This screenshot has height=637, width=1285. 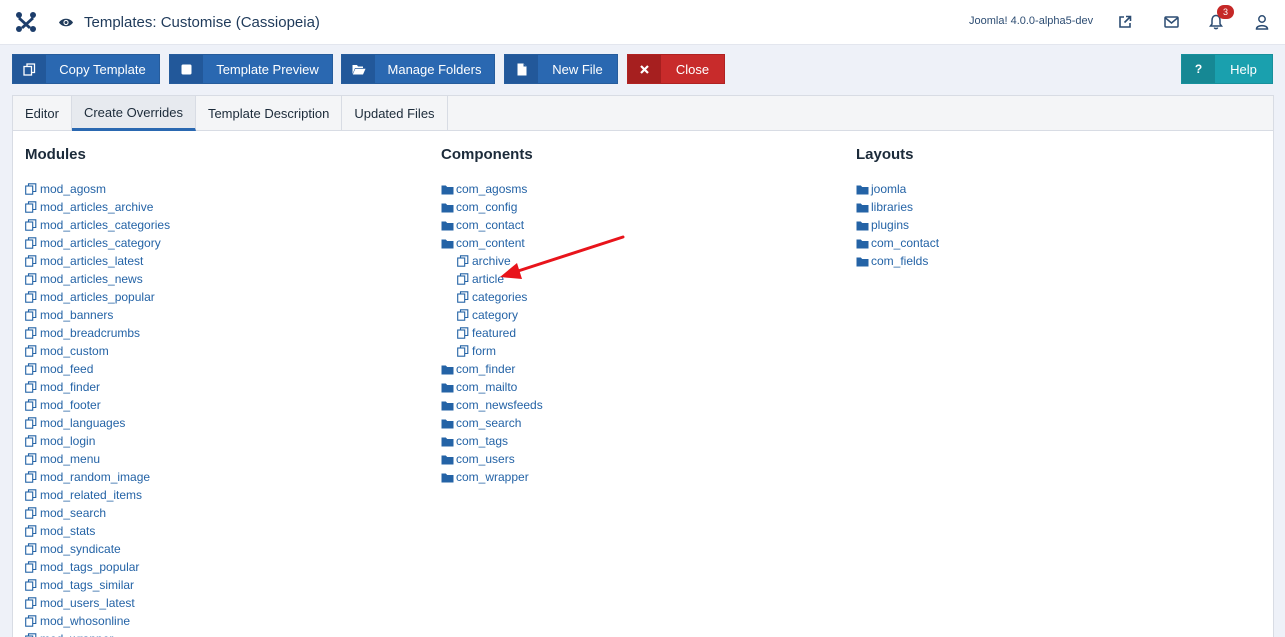 What do you see at coordinates (97, 279) in the screenshot?
I see `override-link: mod_articles_news` at bounding box center [97, 279].